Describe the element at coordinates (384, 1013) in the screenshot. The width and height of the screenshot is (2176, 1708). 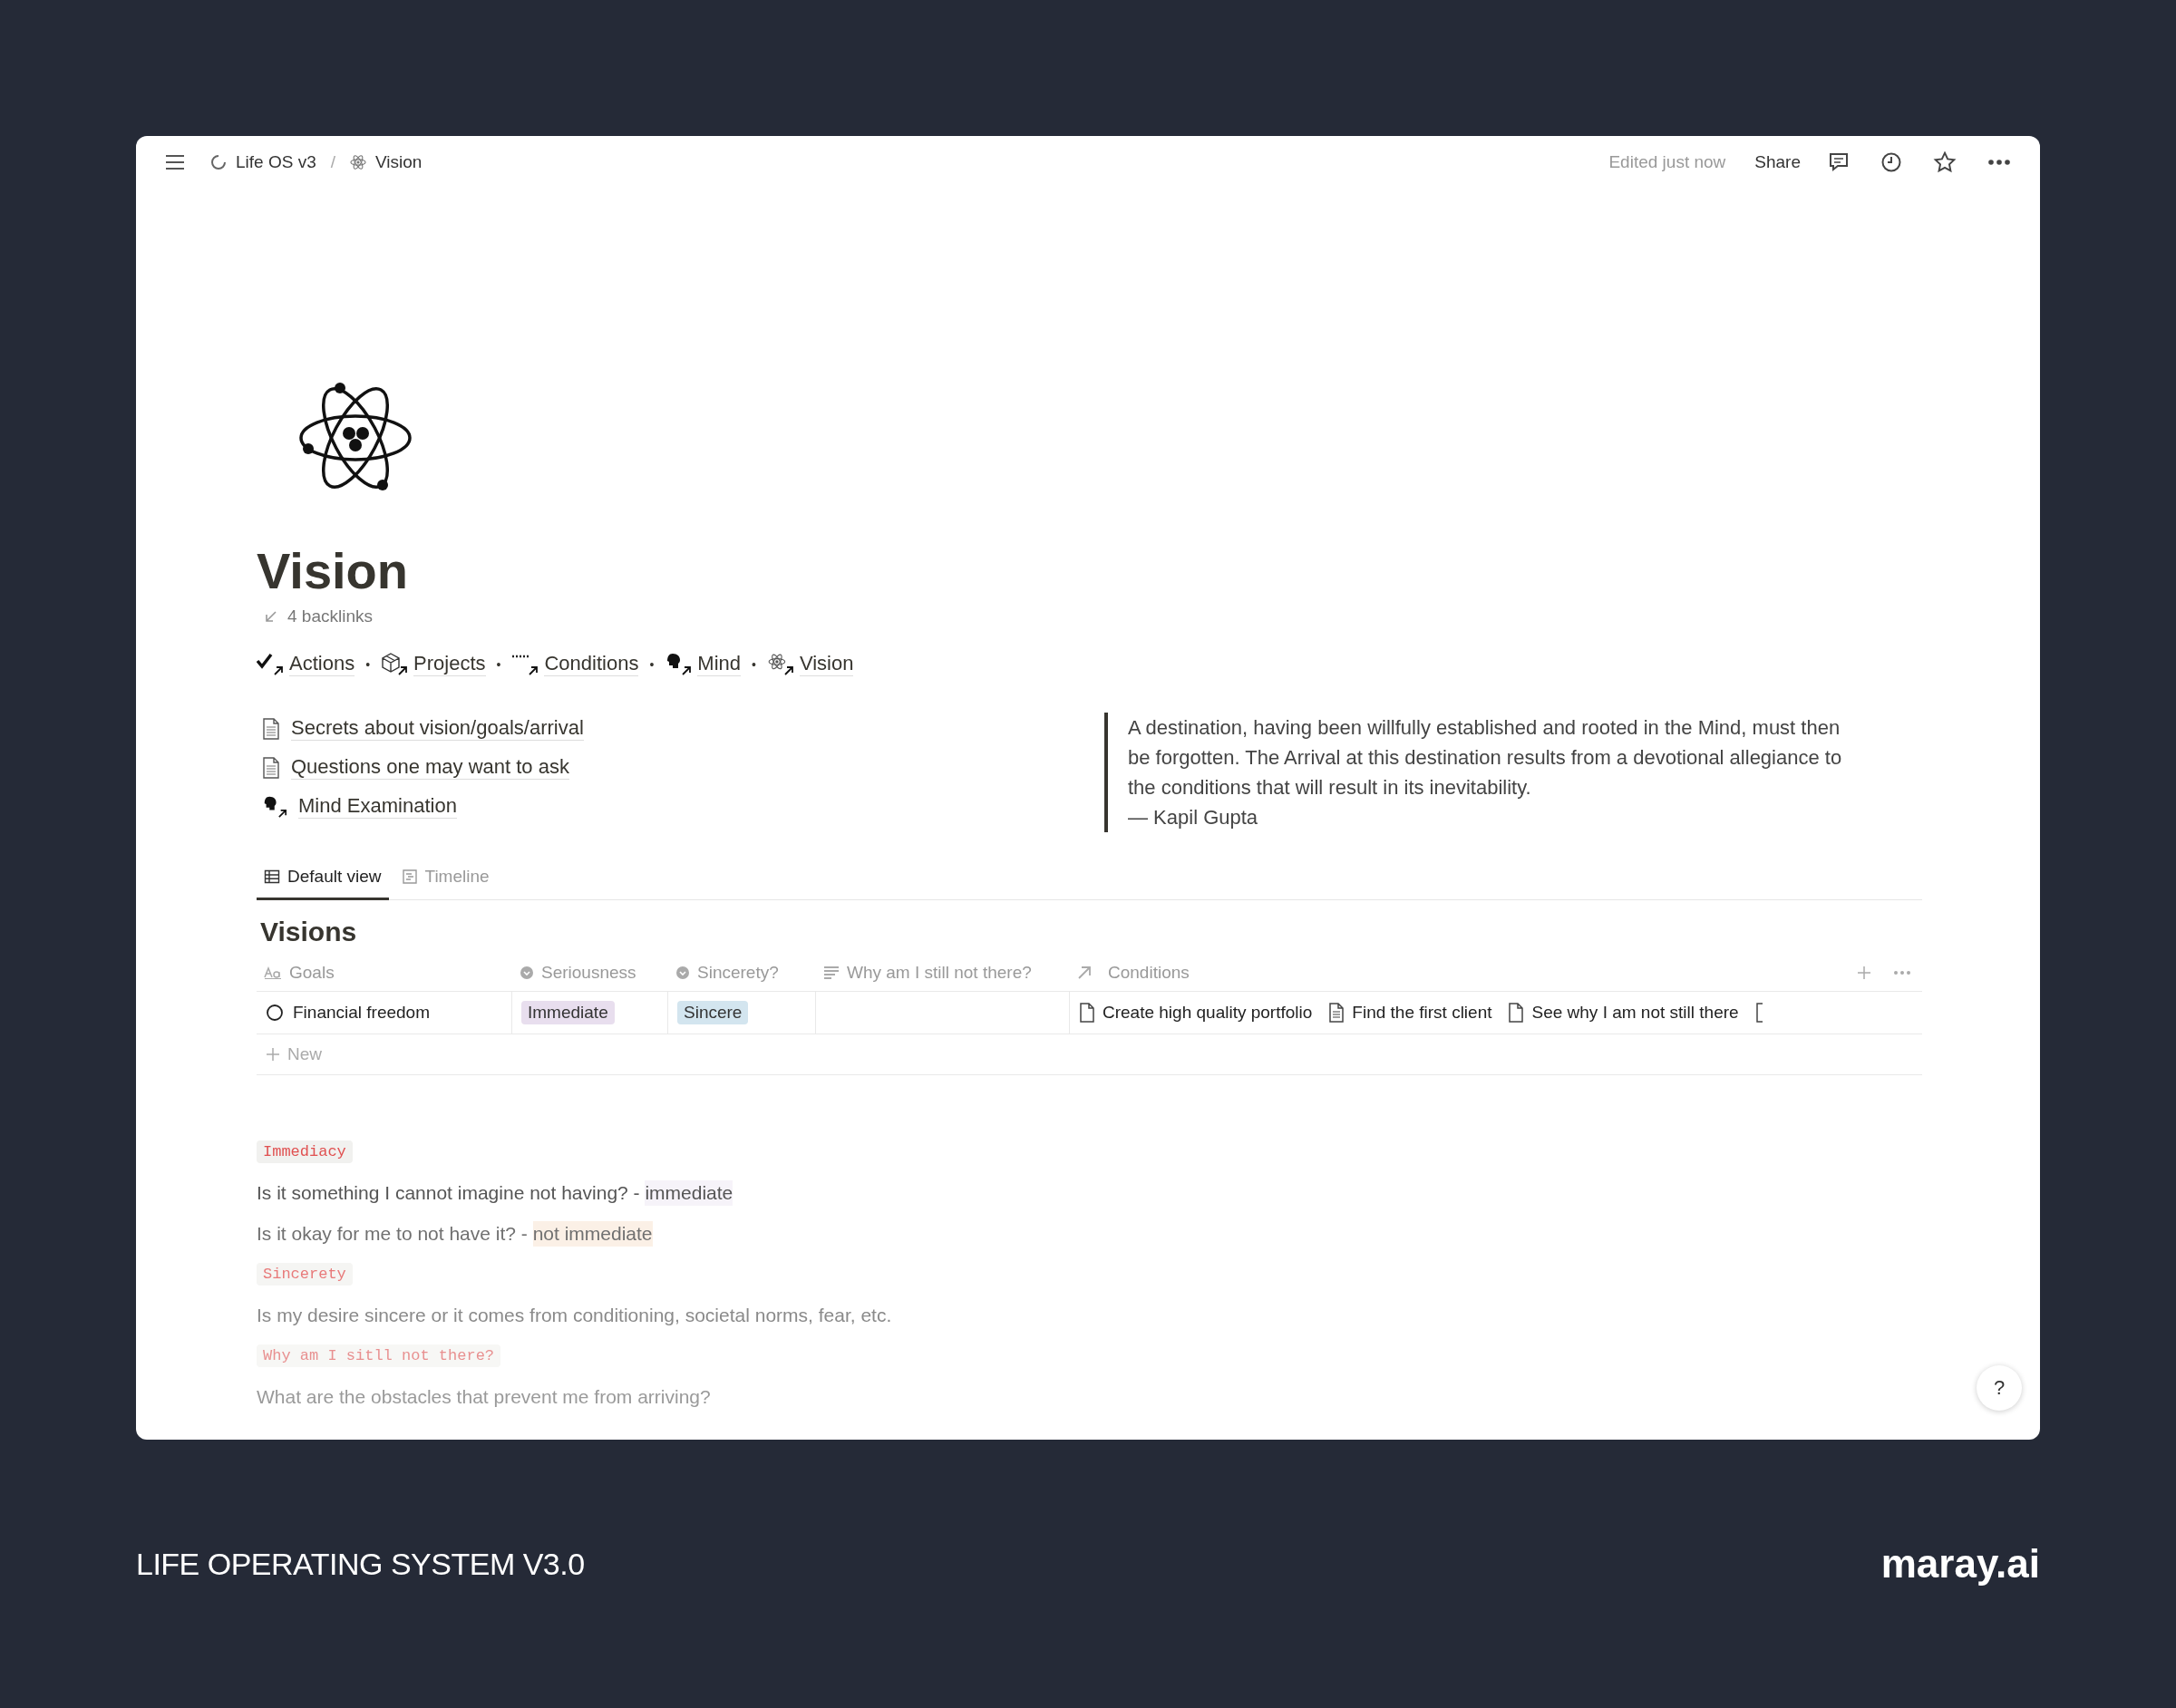
I see `goal-cell: Financial freedom` at that location.